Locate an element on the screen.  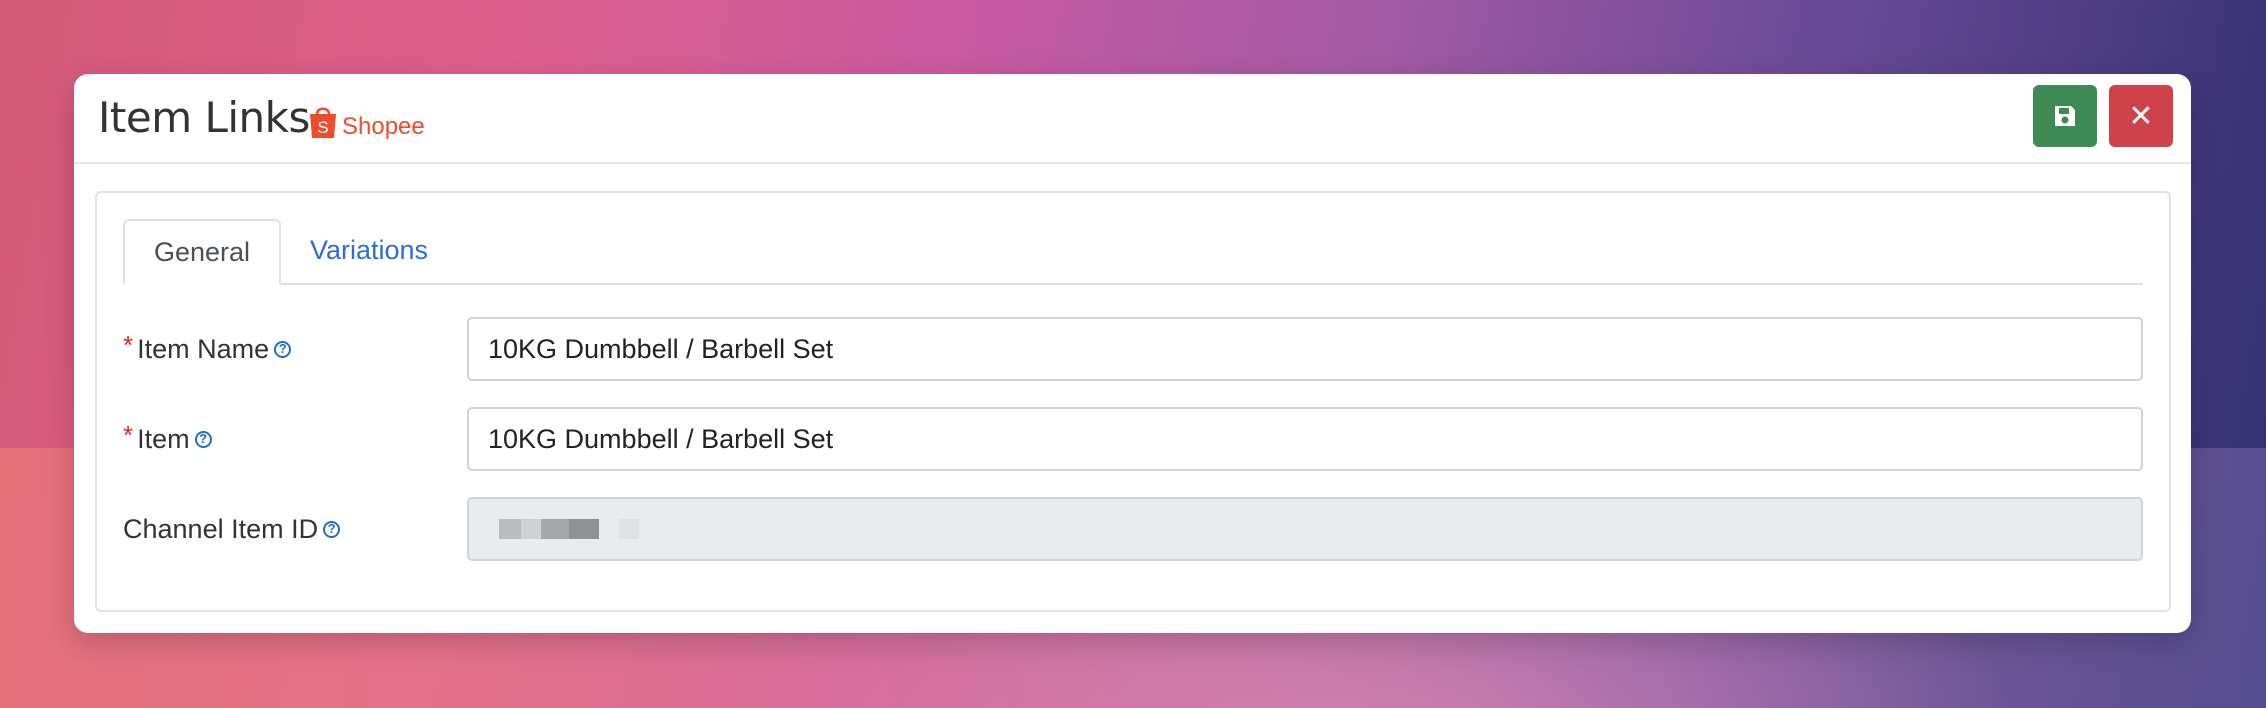
close-icon: ✕ is located at coordinates (2141, 116).